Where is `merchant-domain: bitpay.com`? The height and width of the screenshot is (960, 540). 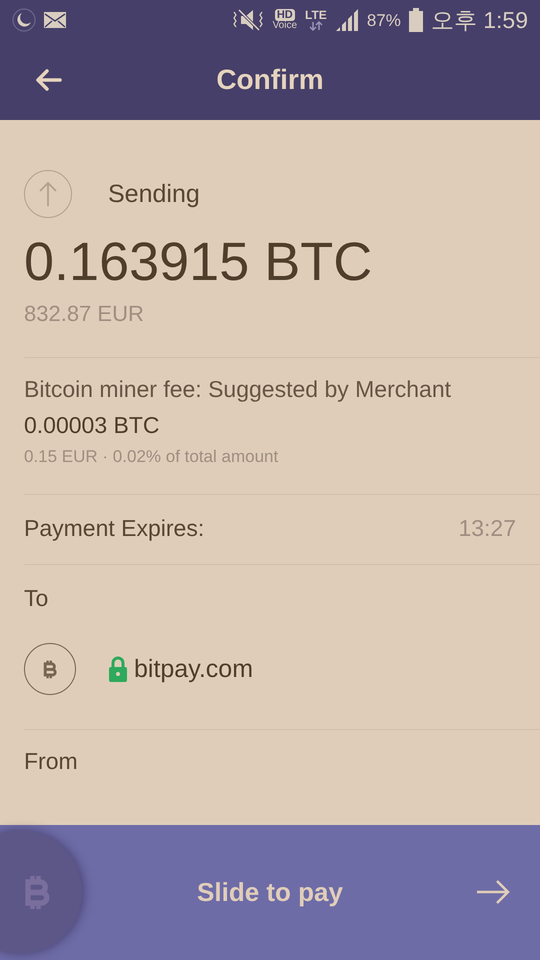 merchant-domain: bitpay.com is located at coordinates (194, 669).